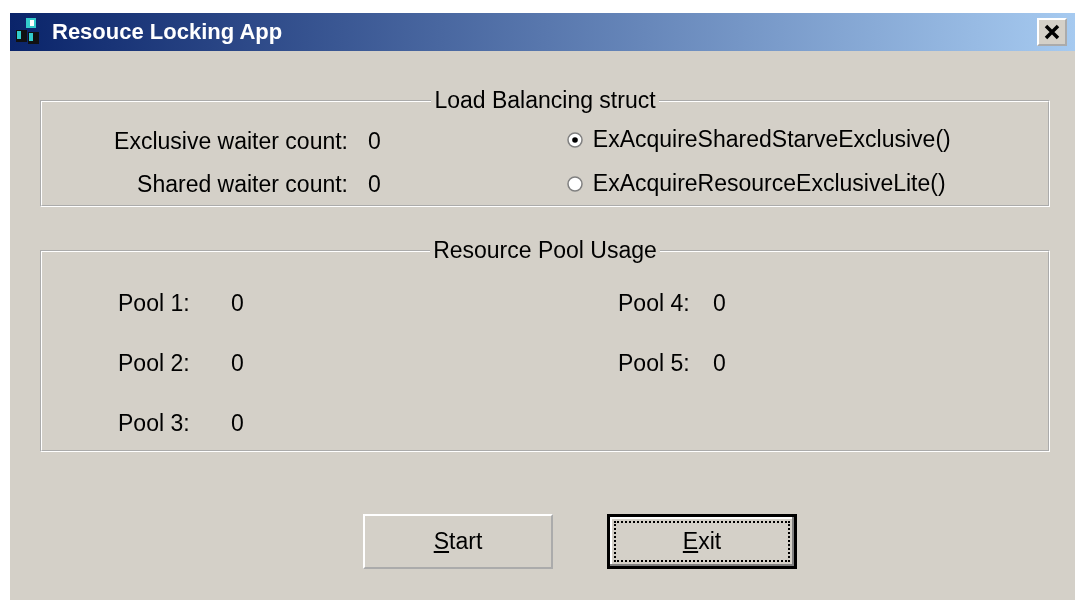 The height and width of the screenshot is (613, 1075). Describe the element at coordinates (702, 541) in the screenshot. I see `exit-button: Exit` at that location.